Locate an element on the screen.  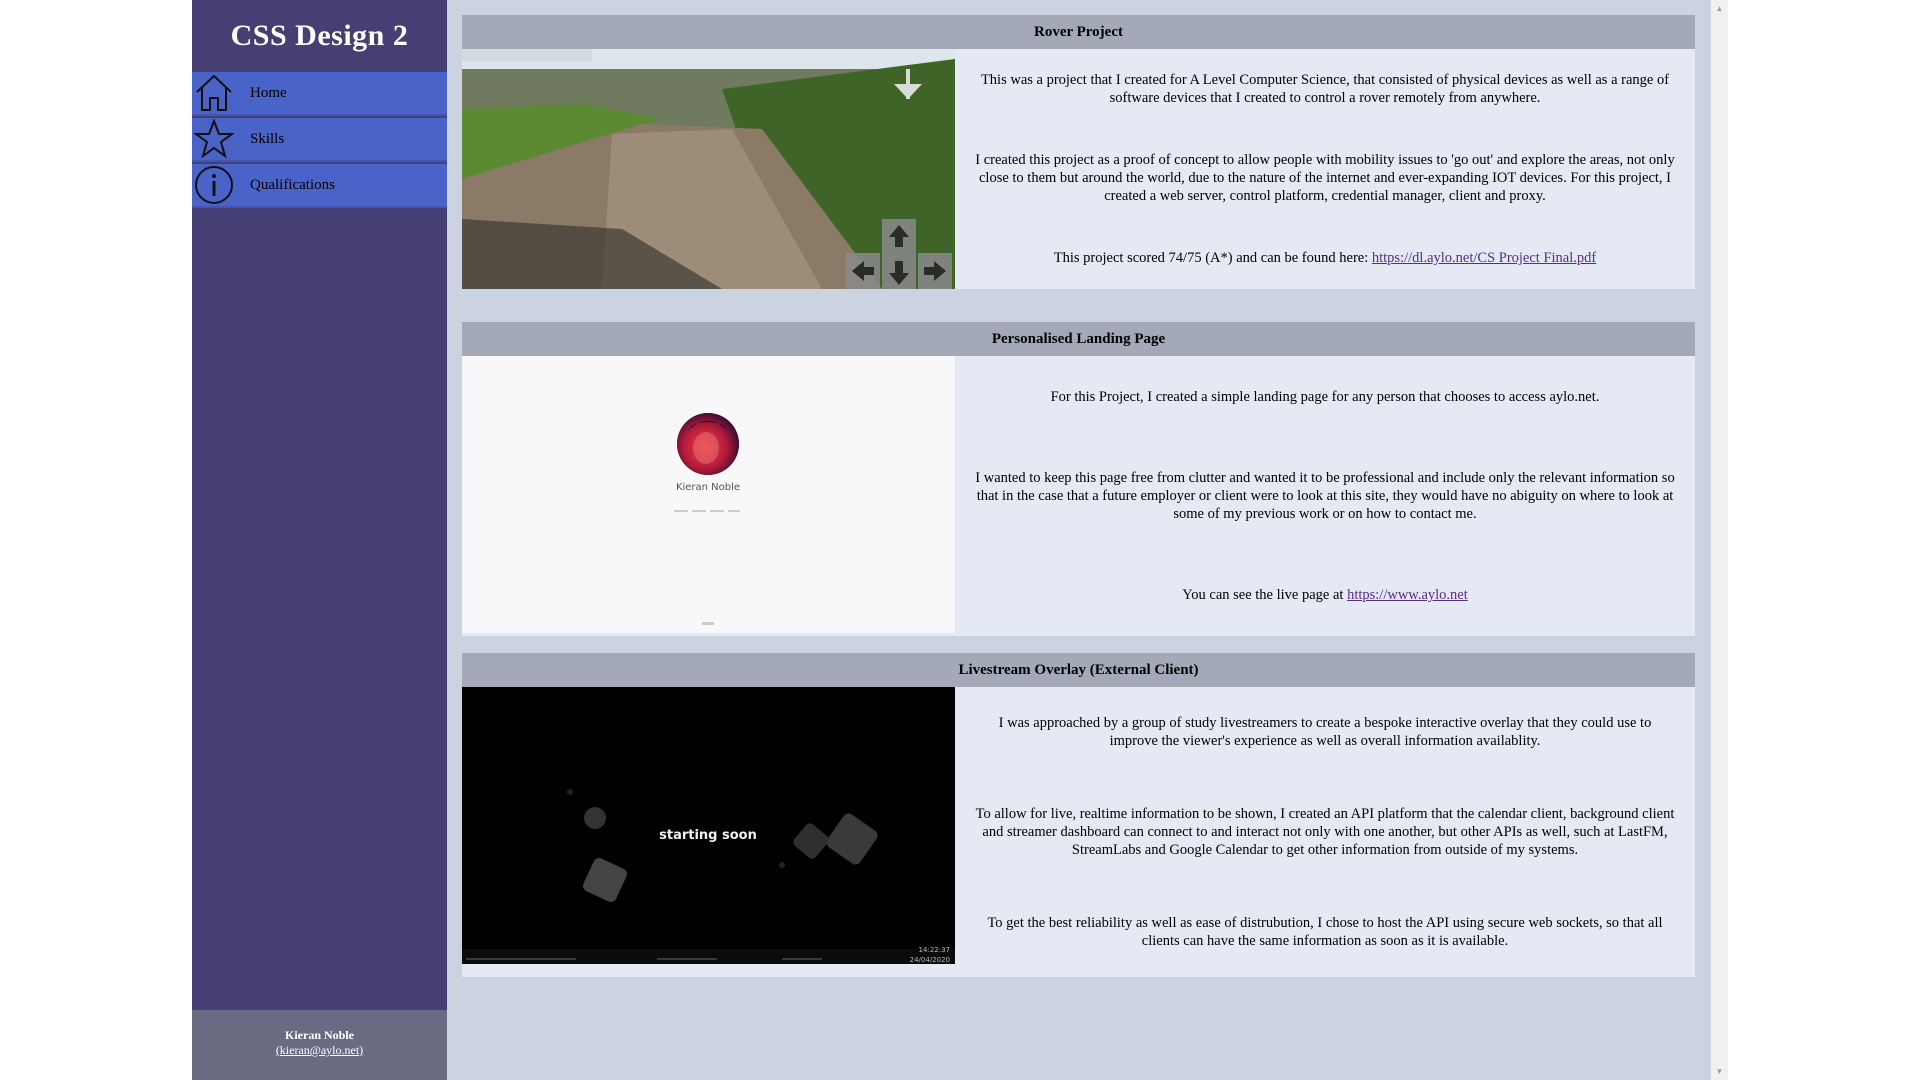
overlay-status-text: starting soon is located at coordinates (708, 835).